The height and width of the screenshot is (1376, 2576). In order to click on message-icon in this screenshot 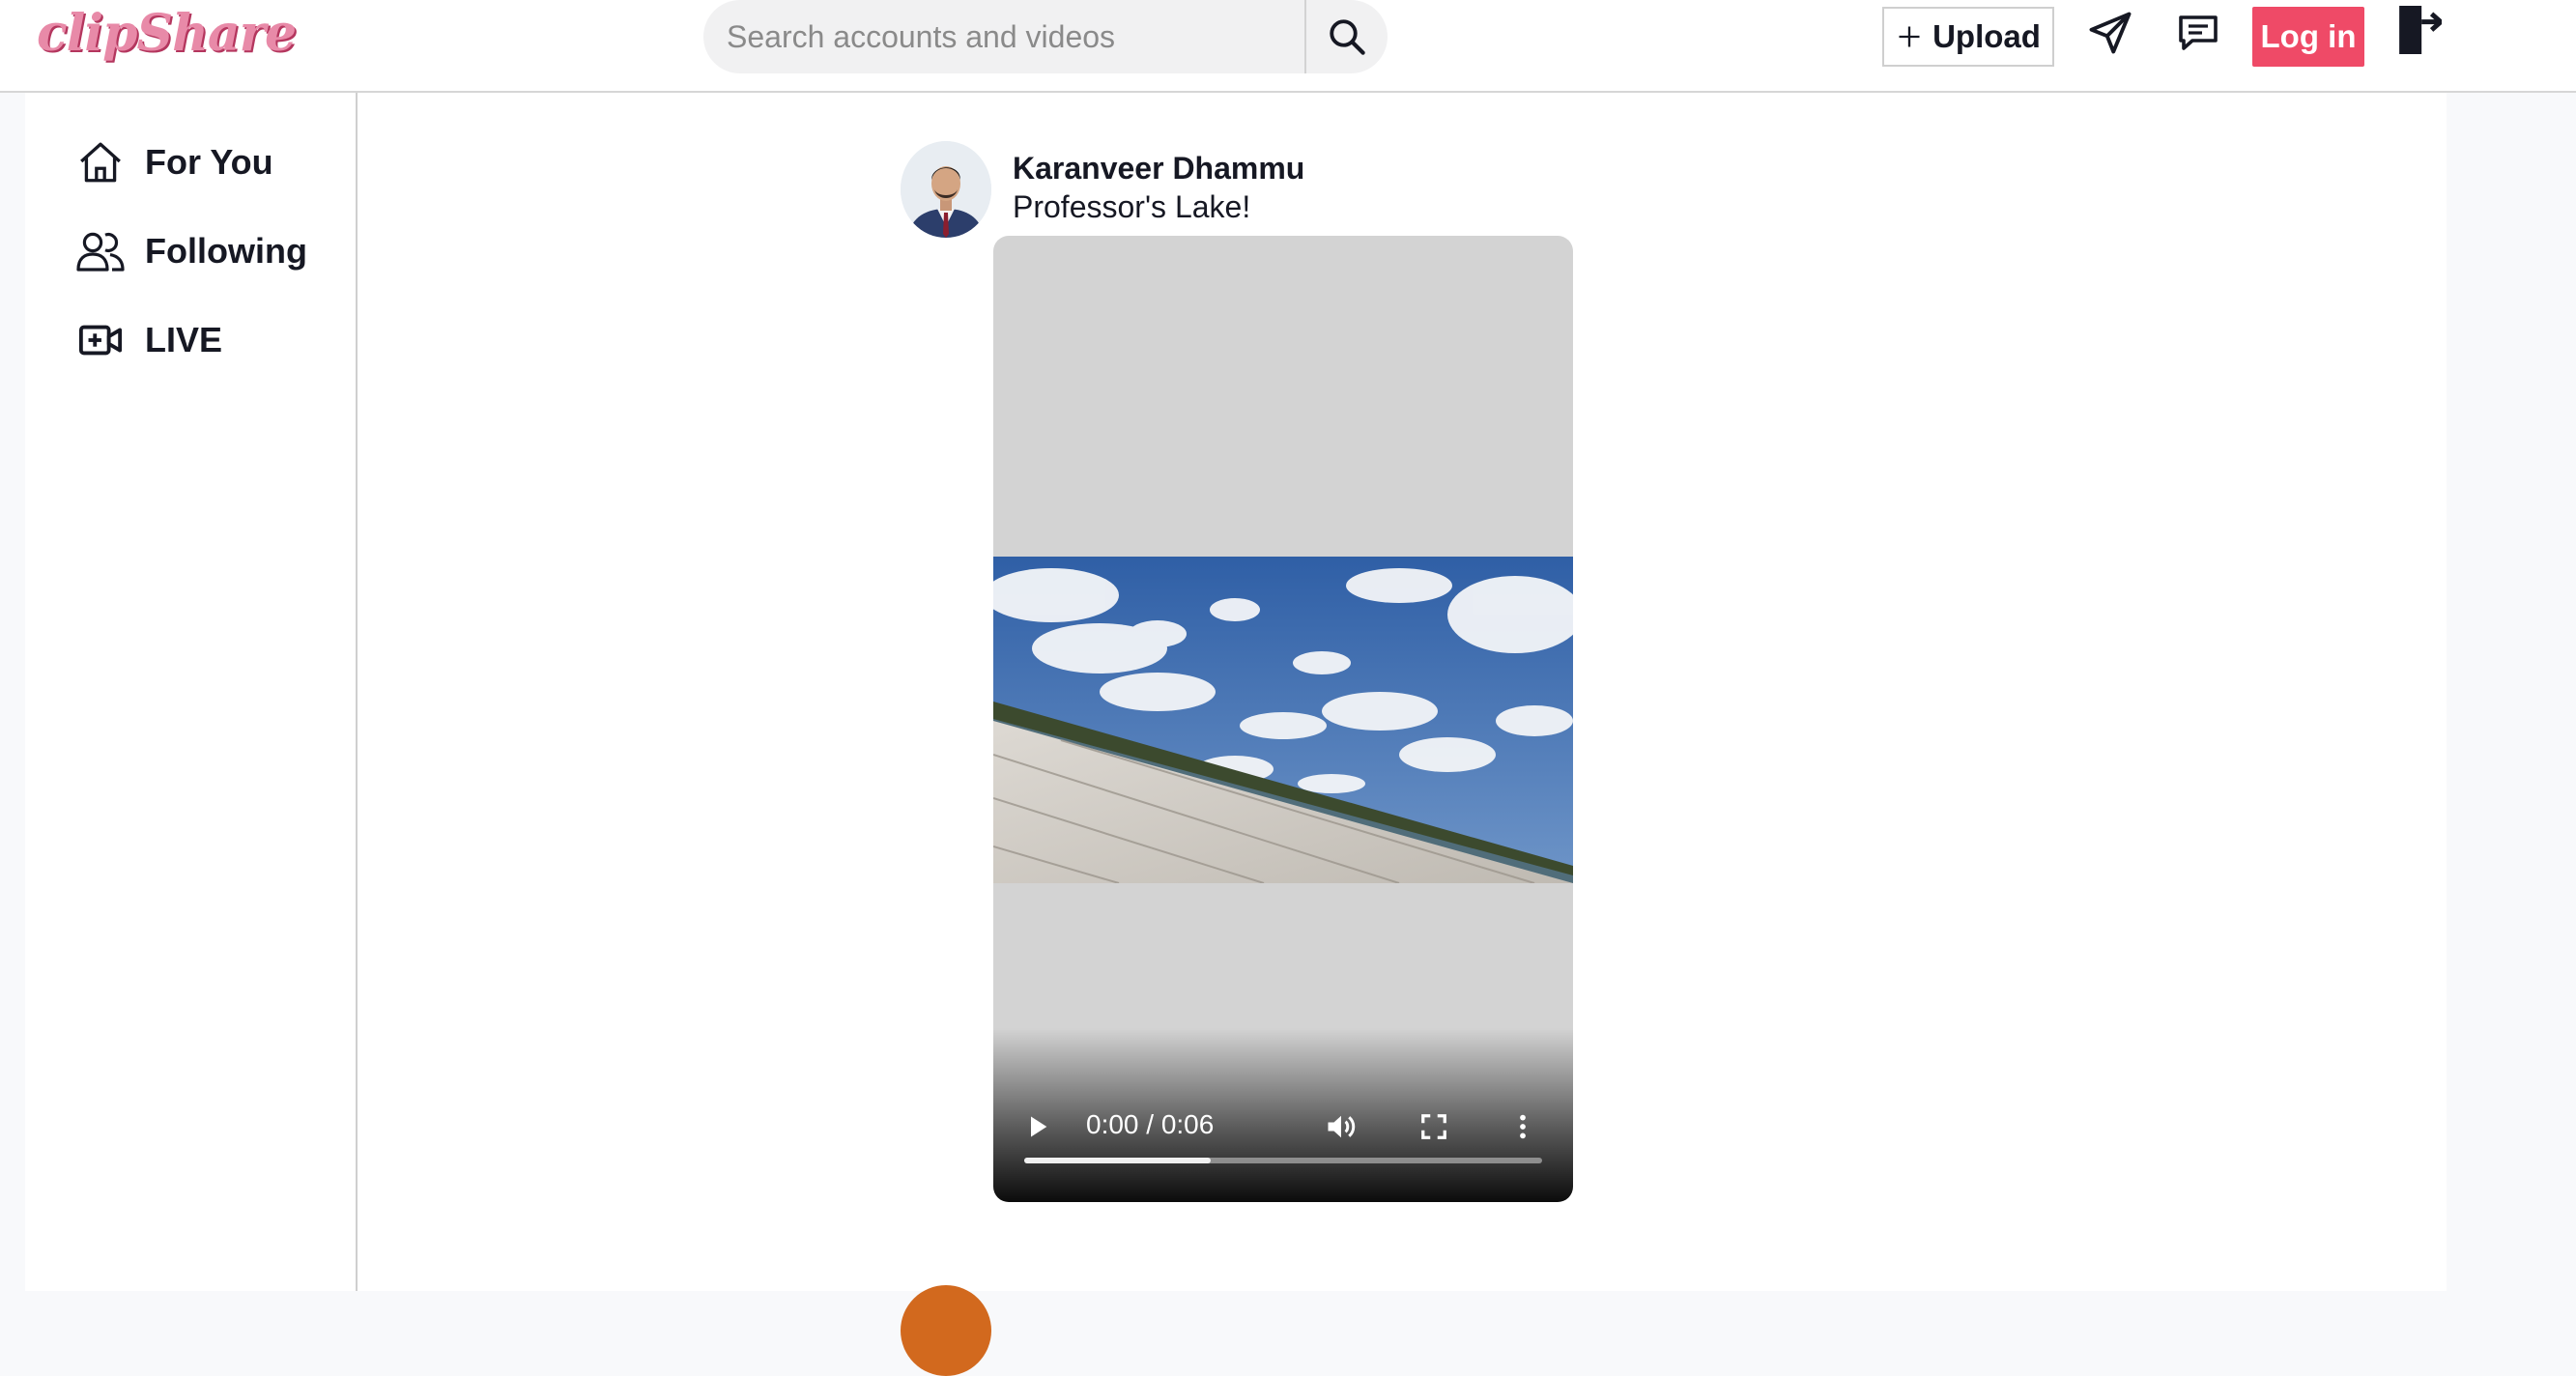, I will do `click(2199, 33)`.